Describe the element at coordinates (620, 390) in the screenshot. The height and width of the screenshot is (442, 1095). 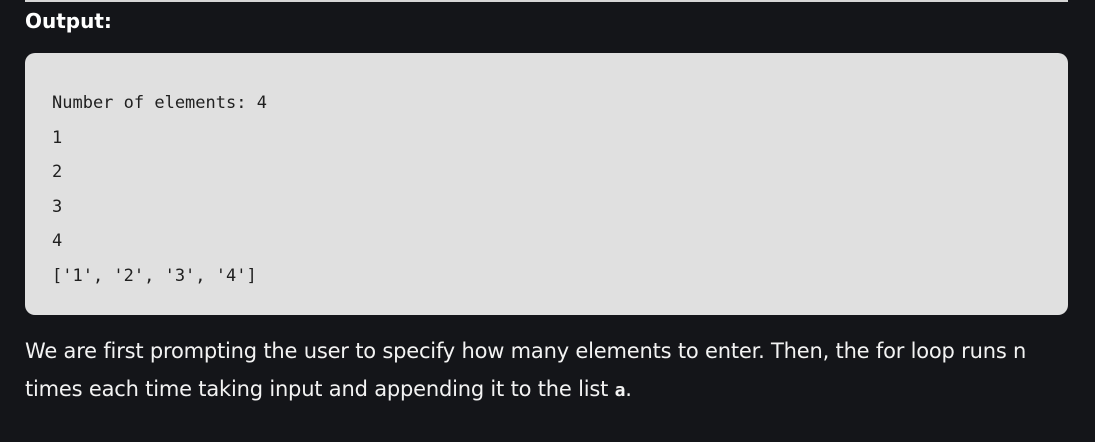
I see `inline-code-list-name: a` at that location.